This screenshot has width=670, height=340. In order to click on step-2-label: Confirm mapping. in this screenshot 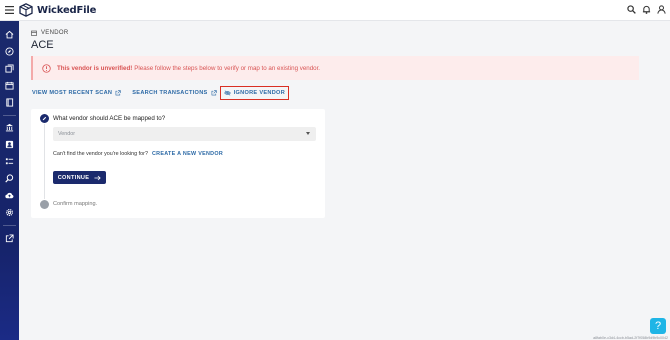, I will do `click(75, 204)`.